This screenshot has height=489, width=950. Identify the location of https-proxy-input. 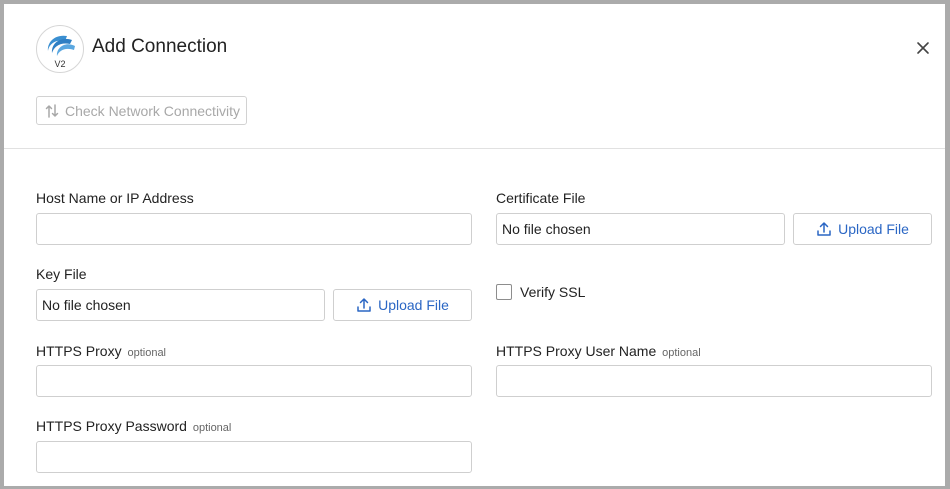
(254, 381).